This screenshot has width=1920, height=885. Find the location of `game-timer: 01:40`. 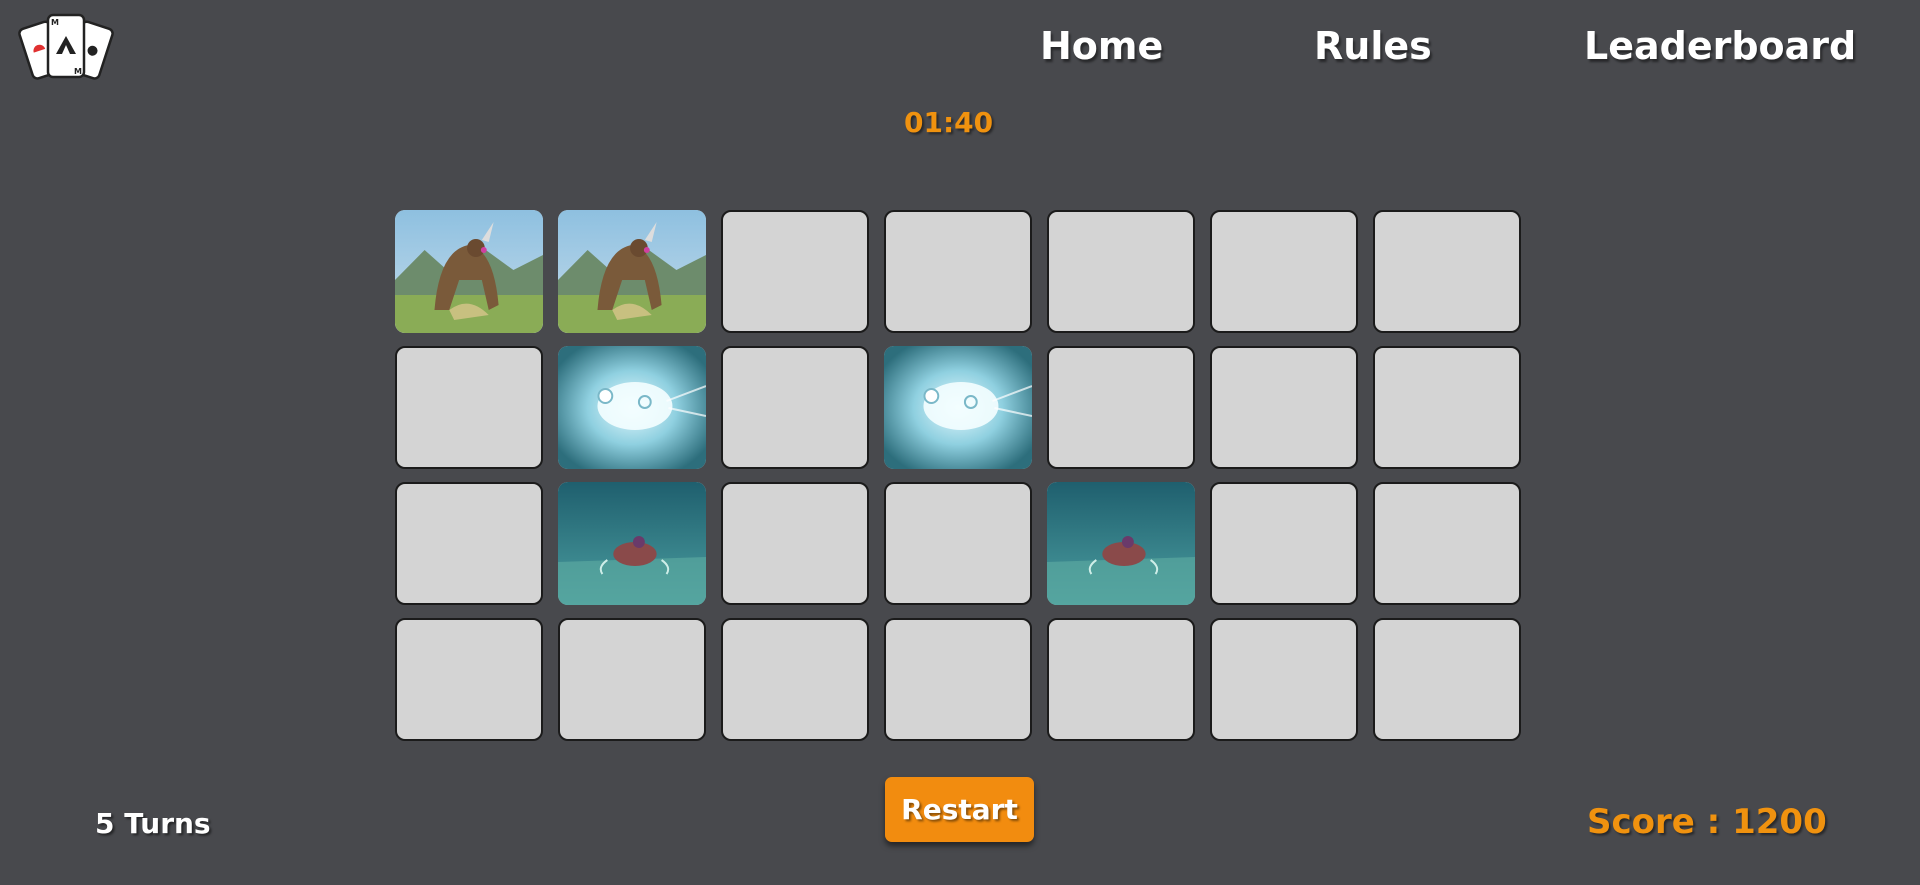

game-timer: 01:40 is located at coordinates (949, 122).